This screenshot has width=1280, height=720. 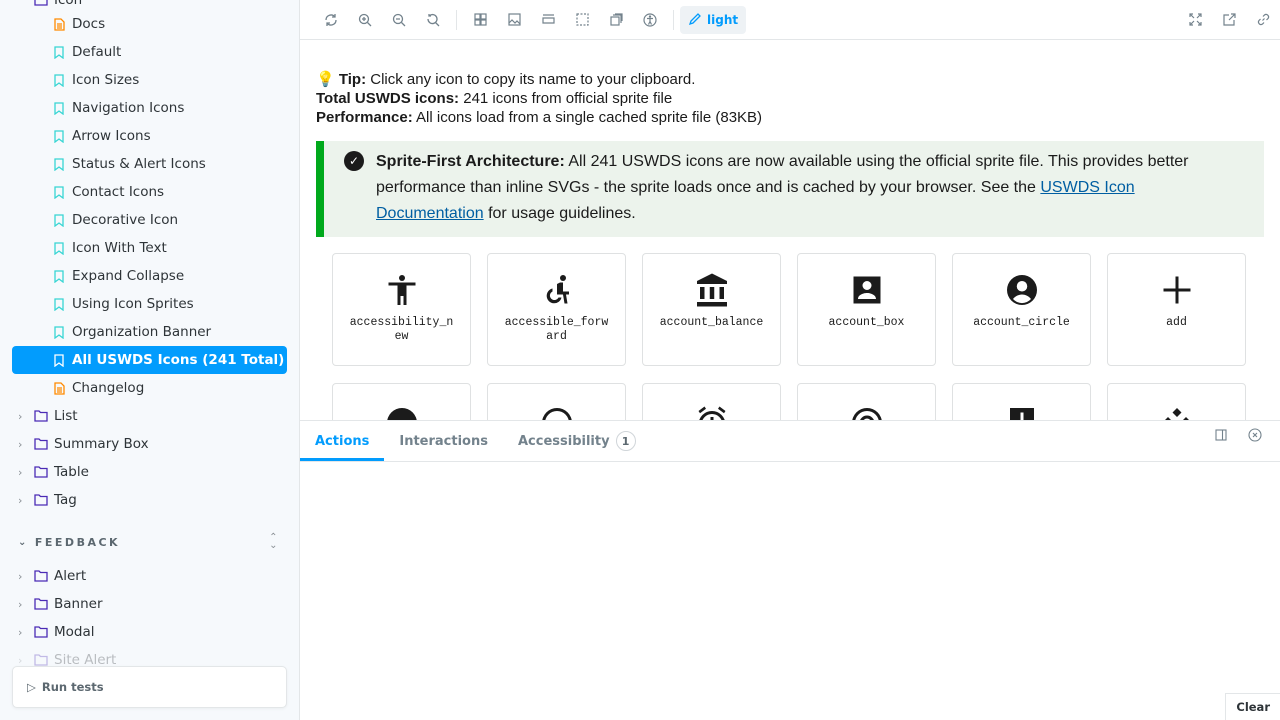 What do you see at coordinates (563, 441) in the screenshot?
I see `tab-accessibility-label: Accessibility` at bounding box center [563, 441].